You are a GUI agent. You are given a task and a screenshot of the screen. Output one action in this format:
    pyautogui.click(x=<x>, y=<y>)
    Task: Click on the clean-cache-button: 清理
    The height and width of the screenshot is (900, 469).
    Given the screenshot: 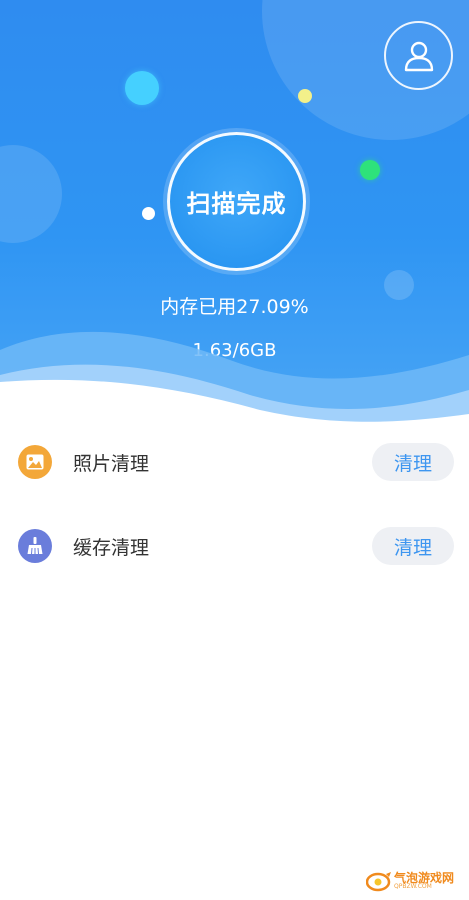 What is the action you would take?
    pyautogui.click(x=413, y=546)
    